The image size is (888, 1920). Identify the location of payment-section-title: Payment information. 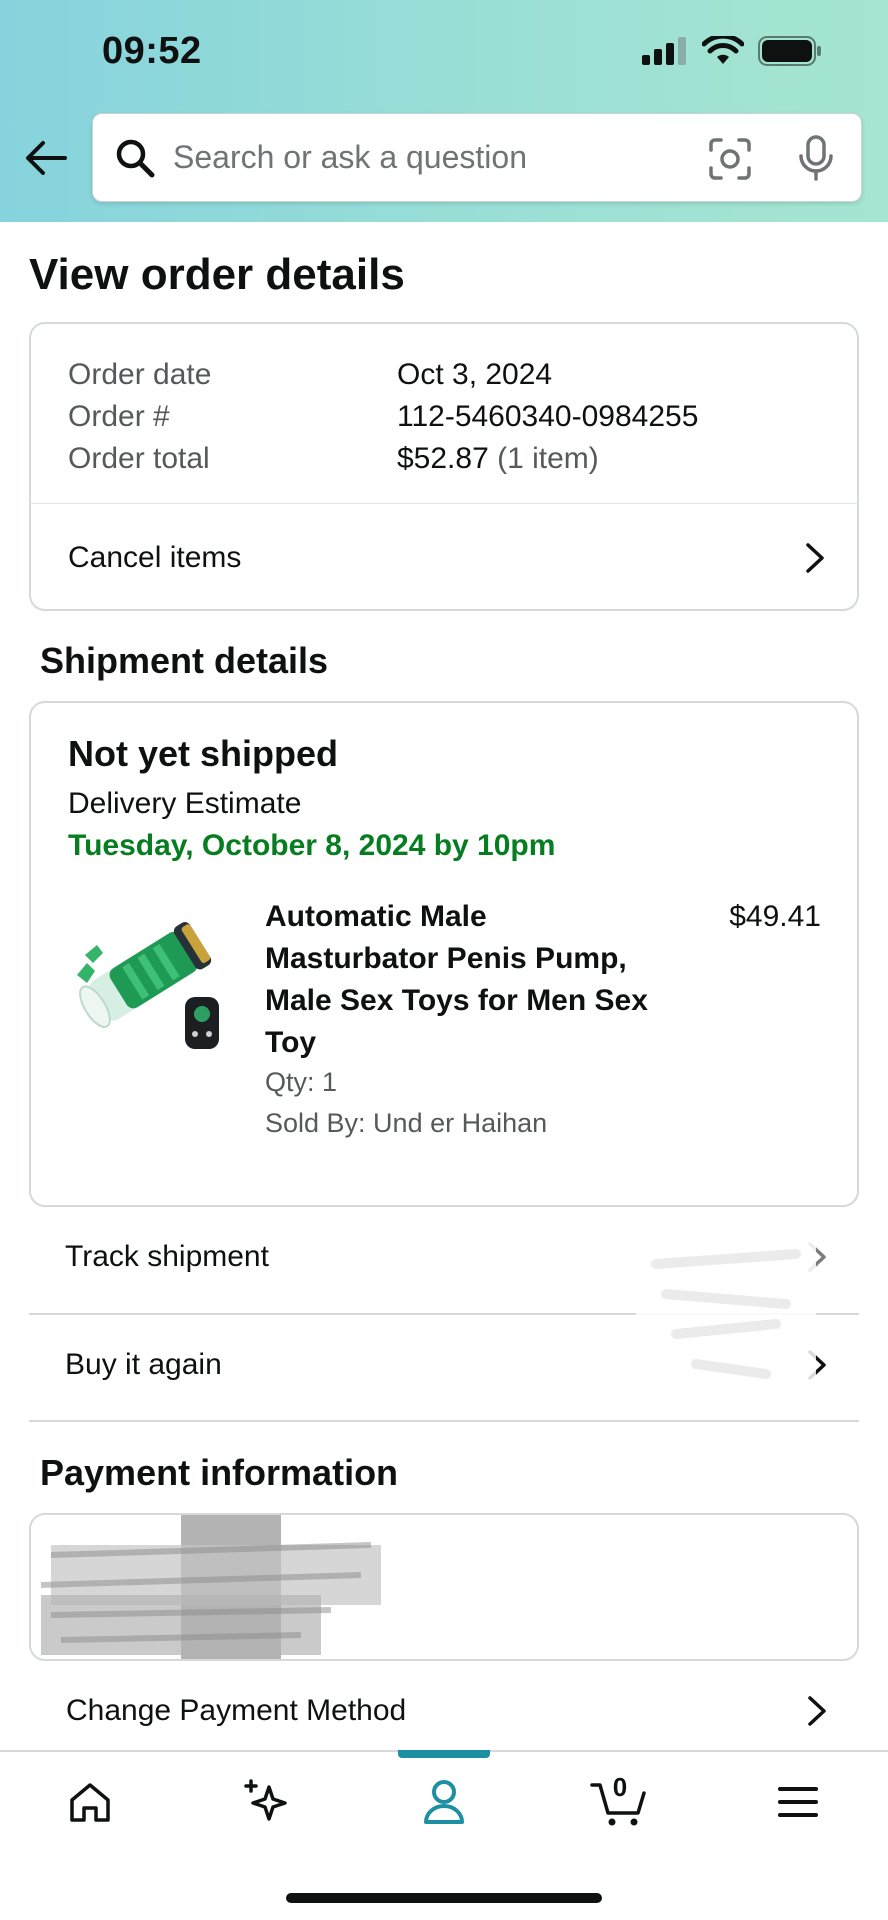
(219, 1472).